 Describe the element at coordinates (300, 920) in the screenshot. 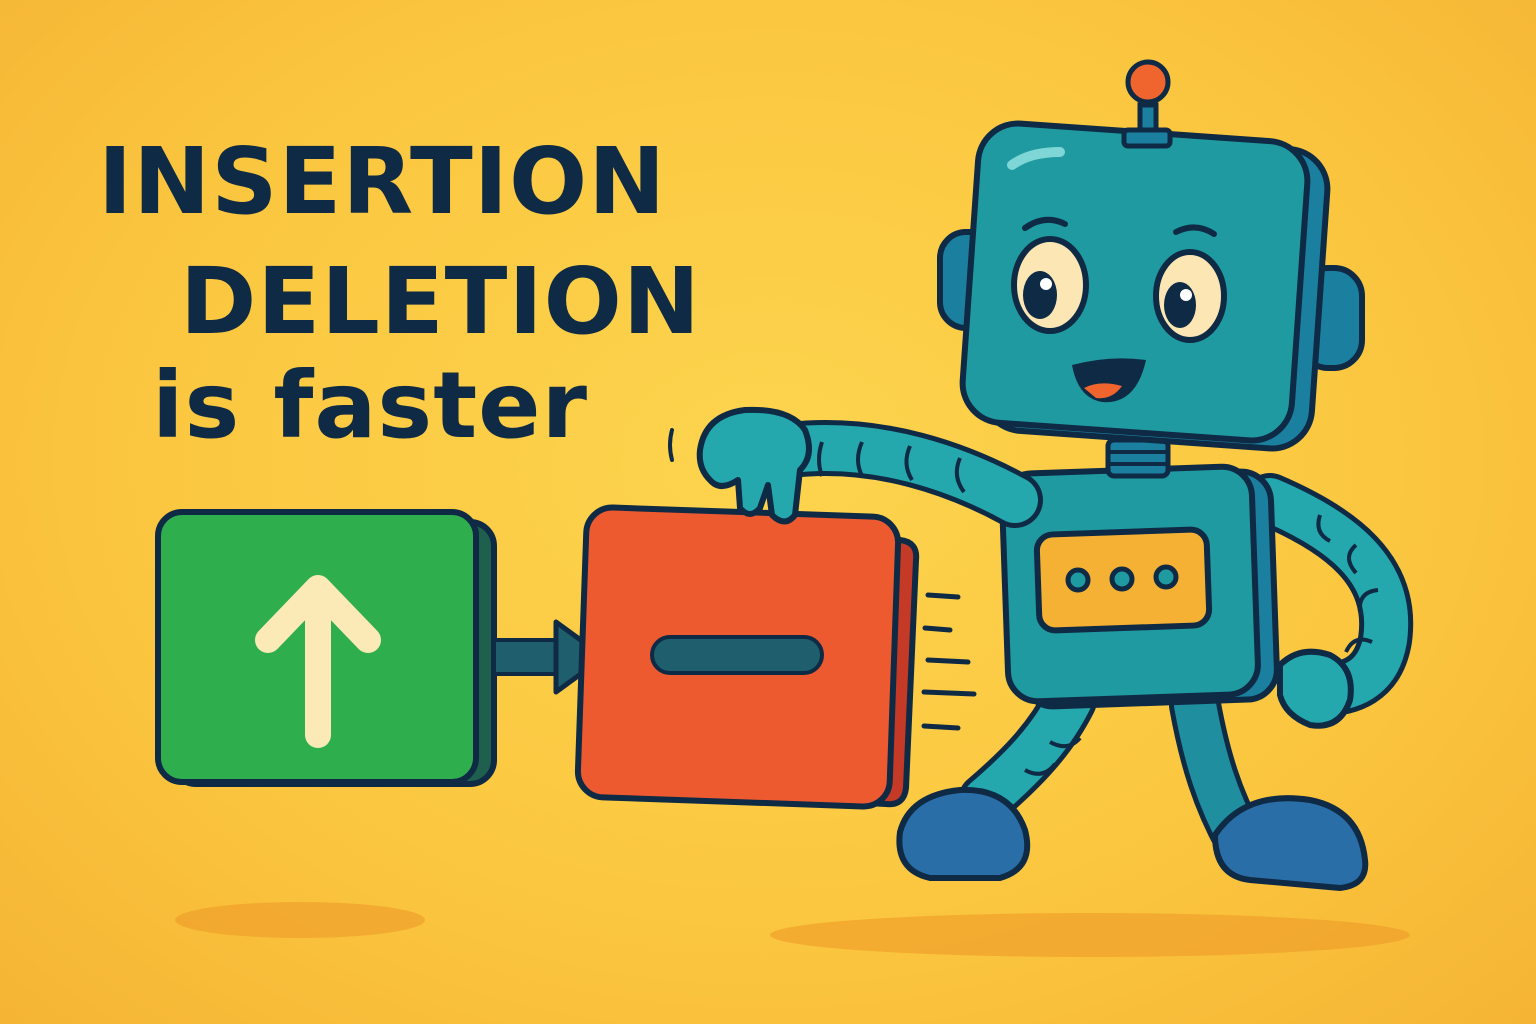

I see `box-shadow` at that location.